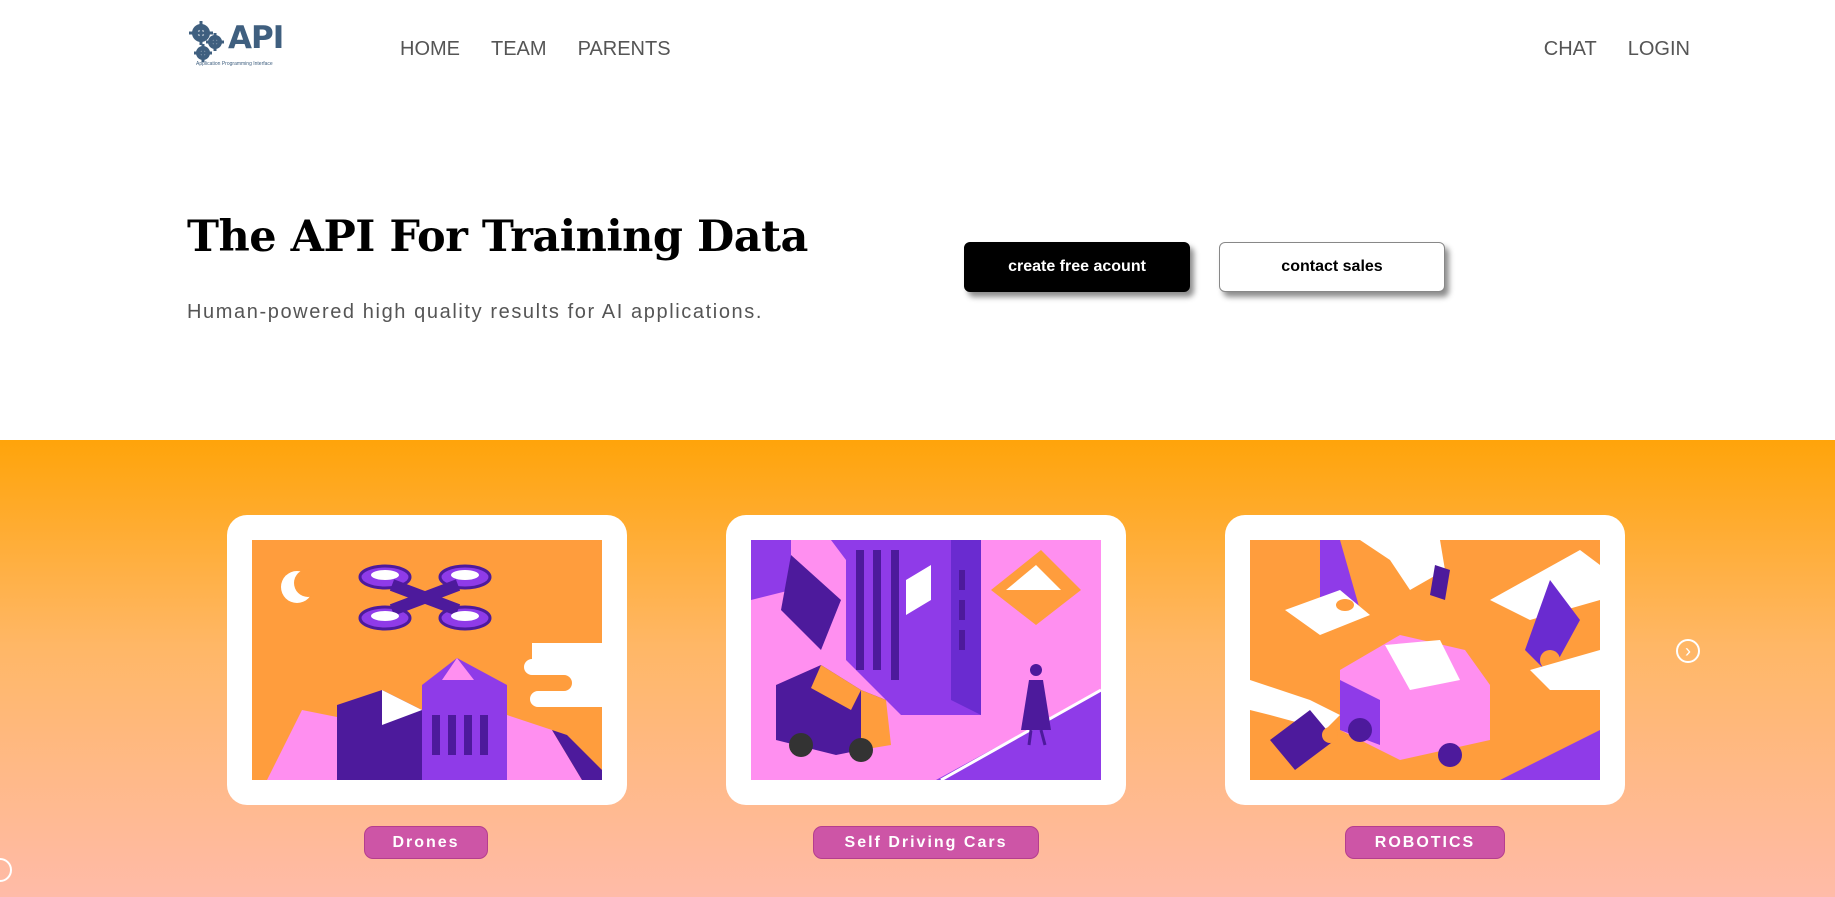  Describe the element at coordinates (1425, 842) in the screenshot. I see `robotics-category-label: ROBOTICS` at that location.